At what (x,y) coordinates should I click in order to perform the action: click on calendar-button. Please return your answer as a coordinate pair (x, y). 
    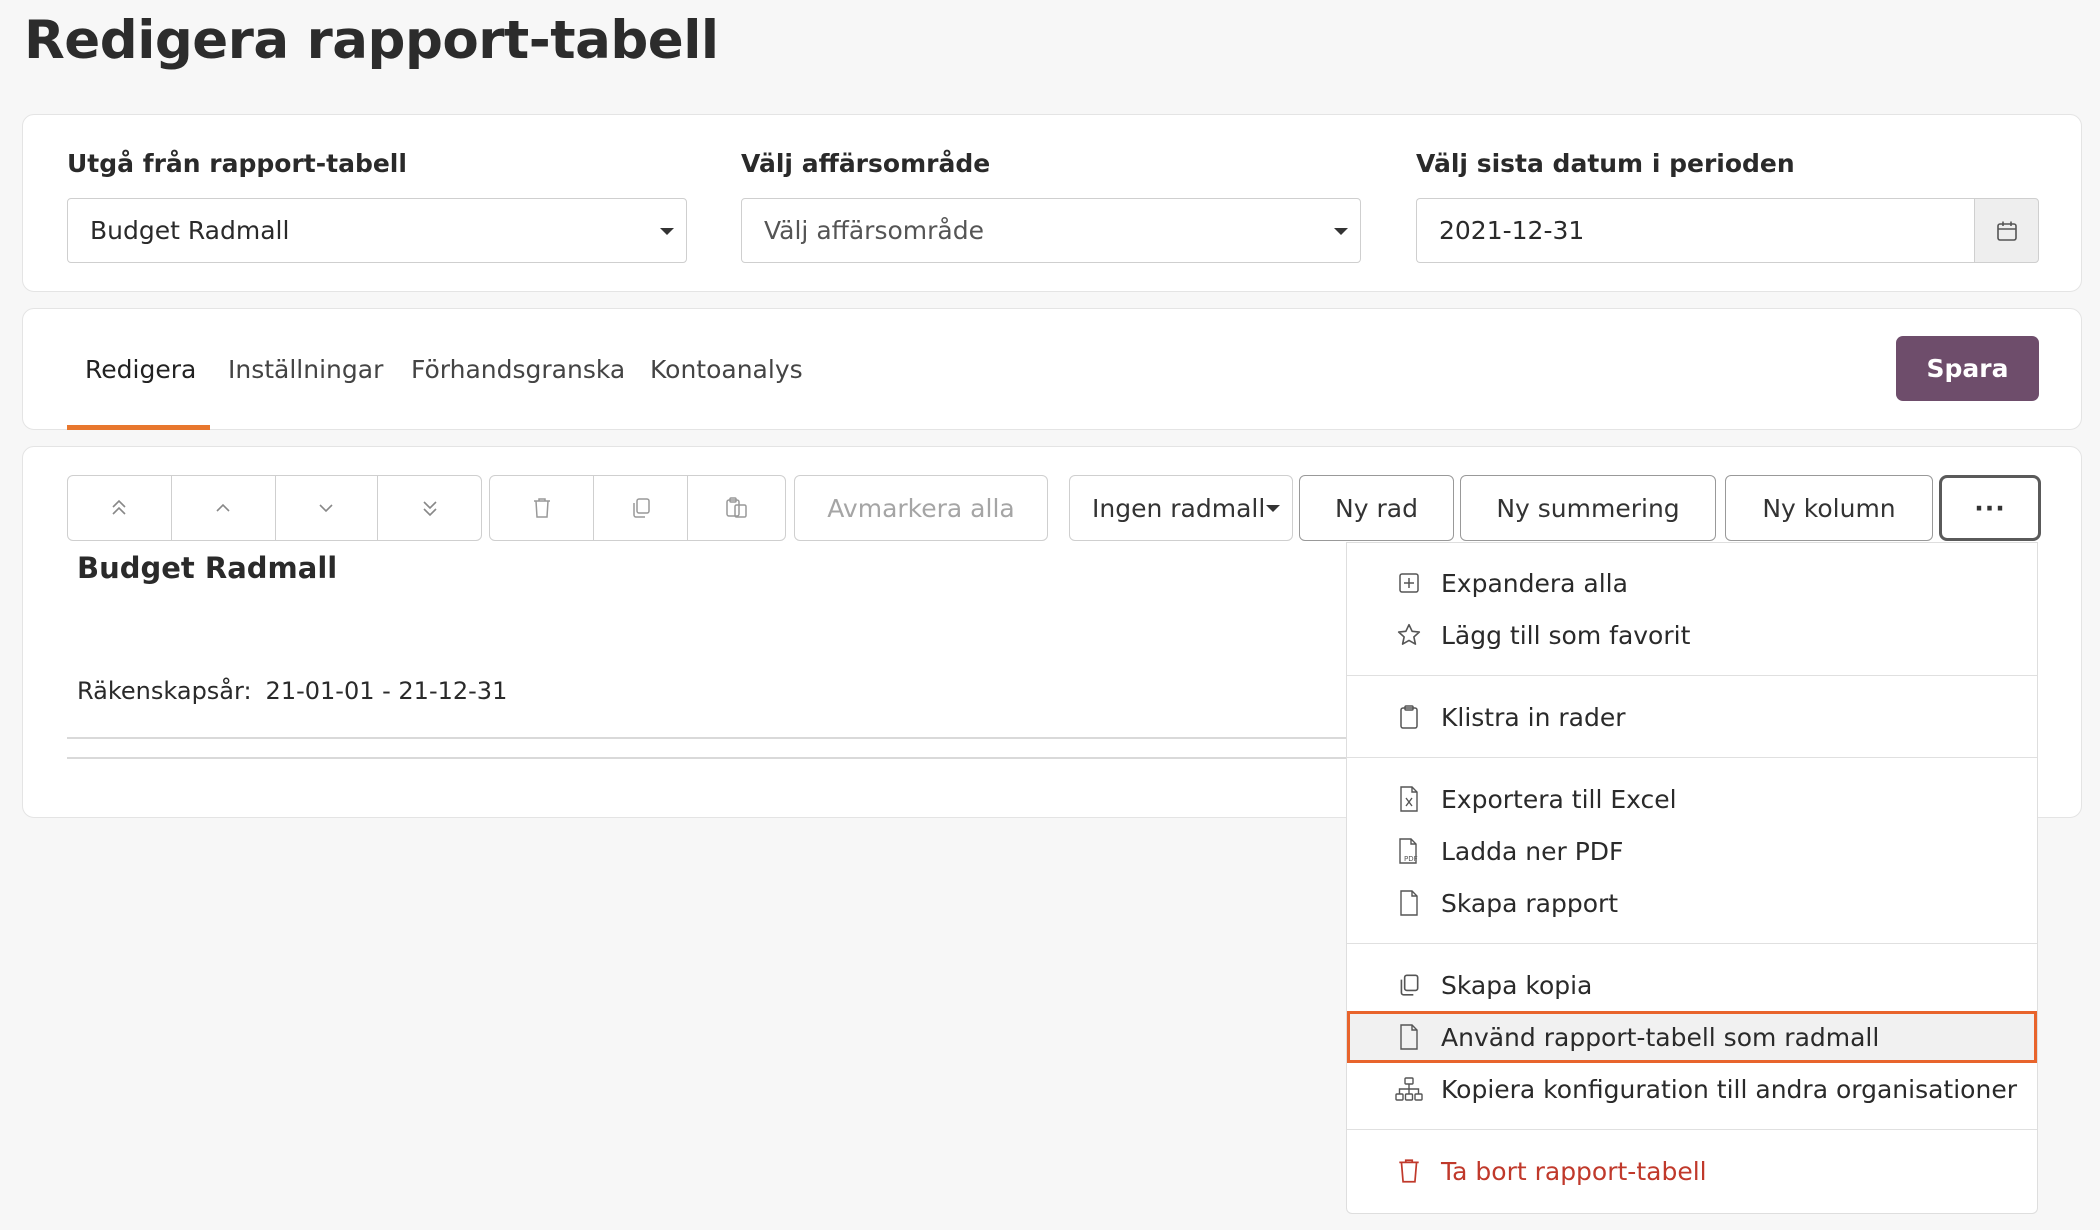
    Looking at the image, I should click on (2006, 230).